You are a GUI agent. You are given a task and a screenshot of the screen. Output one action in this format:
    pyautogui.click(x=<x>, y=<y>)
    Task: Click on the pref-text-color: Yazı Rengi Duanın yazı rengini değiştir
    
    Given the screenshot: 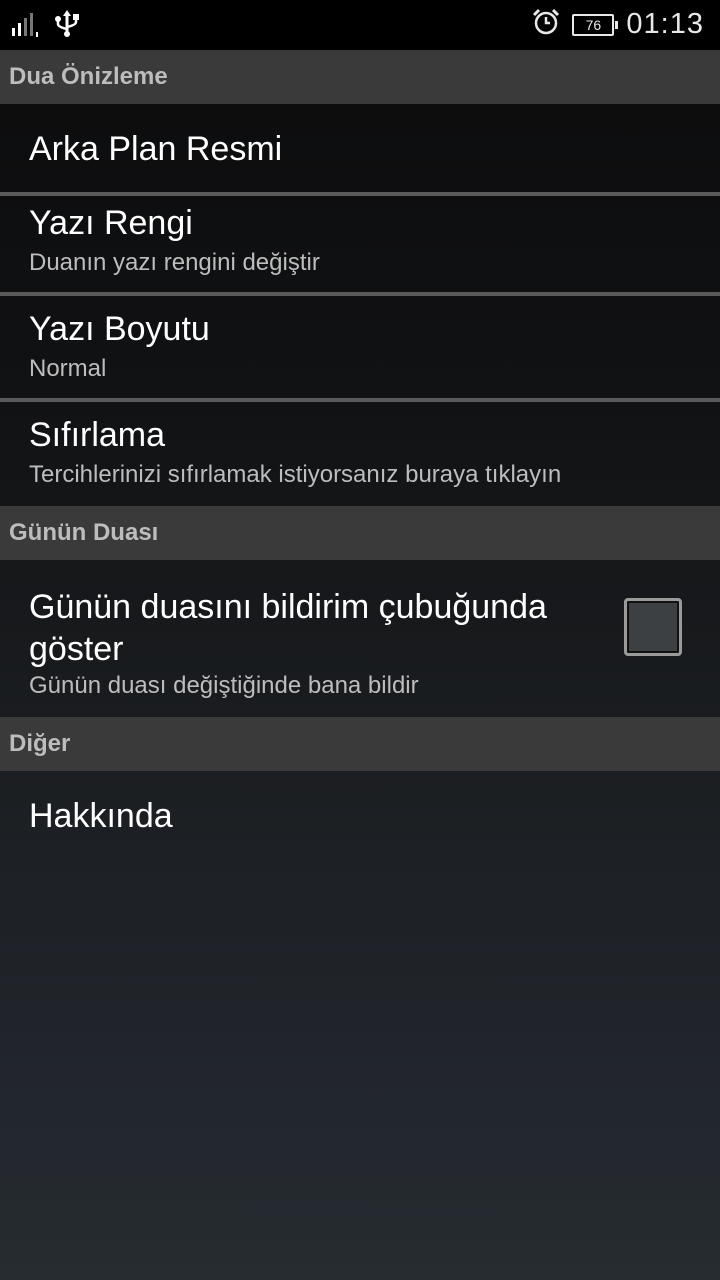 What is the action you would take?
    pyautogui.click(x=360, y=244)
    